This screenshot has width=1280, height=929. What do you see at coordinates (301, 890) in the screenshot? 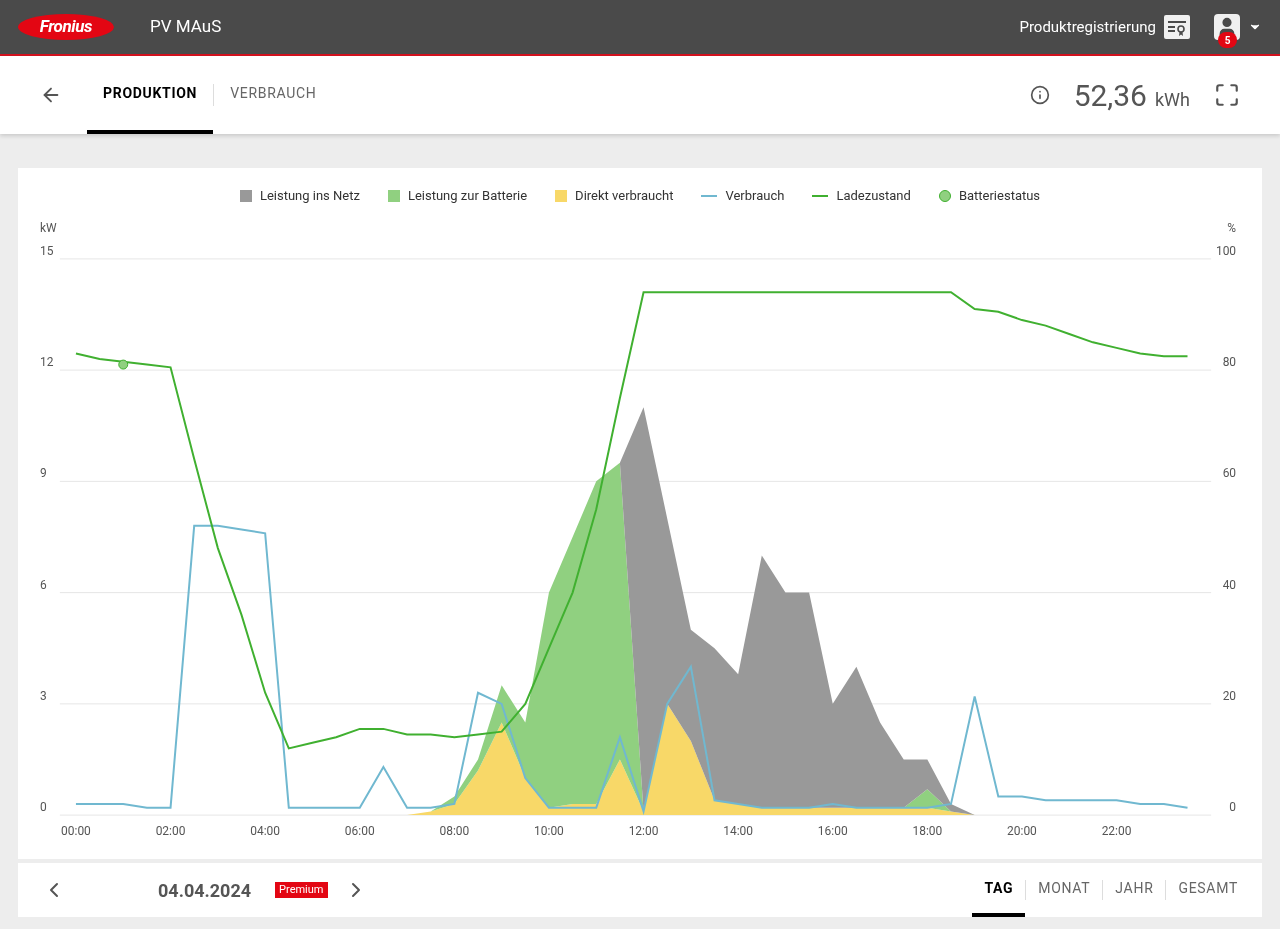
I see `premium-badge: Premium` at bounding box center [301, 890].